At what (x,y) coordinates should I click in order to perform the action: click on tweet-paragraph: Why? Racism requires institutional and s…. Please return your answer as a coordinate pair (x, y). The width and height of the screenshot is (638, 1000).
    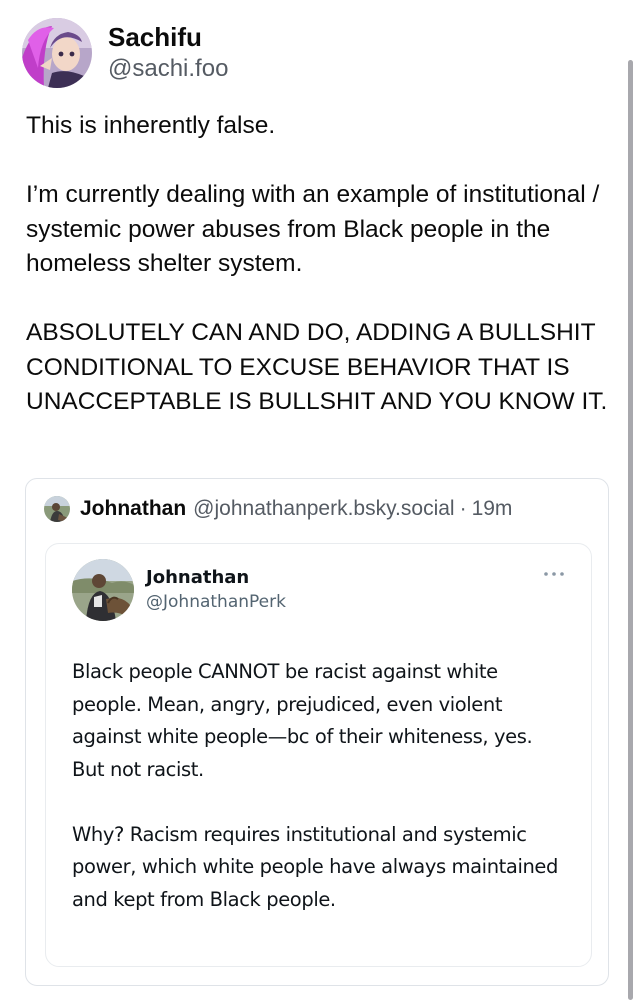
    Looking at the image, I should click on (315, 866).